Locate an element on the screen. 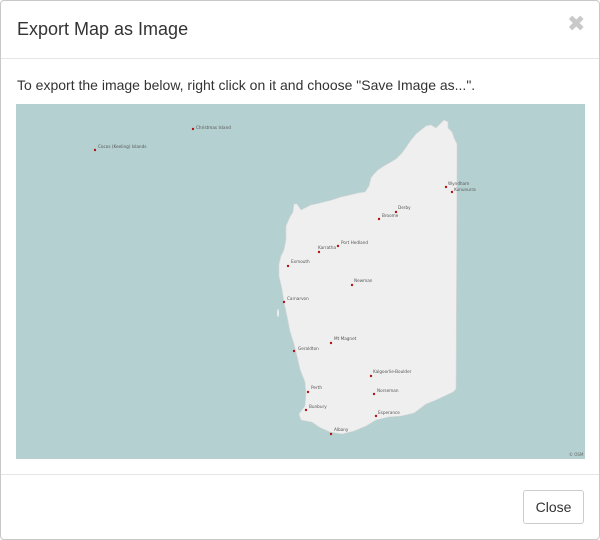  svg-text: Christmas Island is located at coordinates (213, 127).